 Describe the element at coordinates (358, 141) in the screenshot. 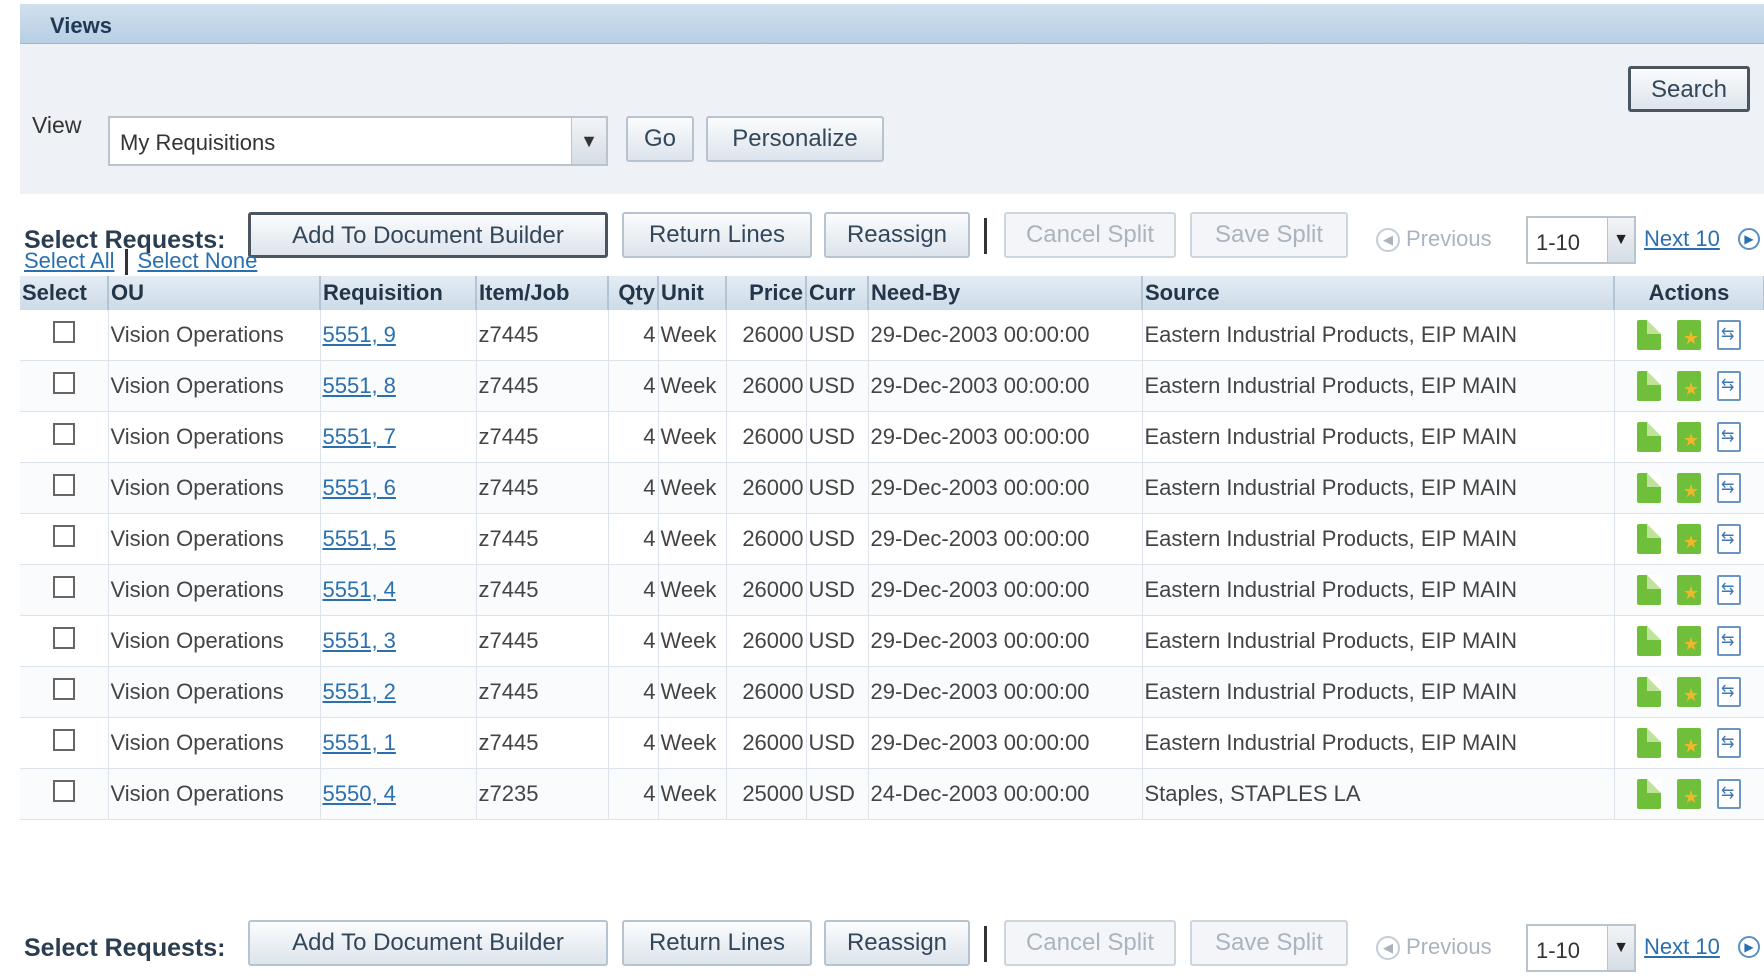

I see `view-select: My Requisitions ▼` at that location.